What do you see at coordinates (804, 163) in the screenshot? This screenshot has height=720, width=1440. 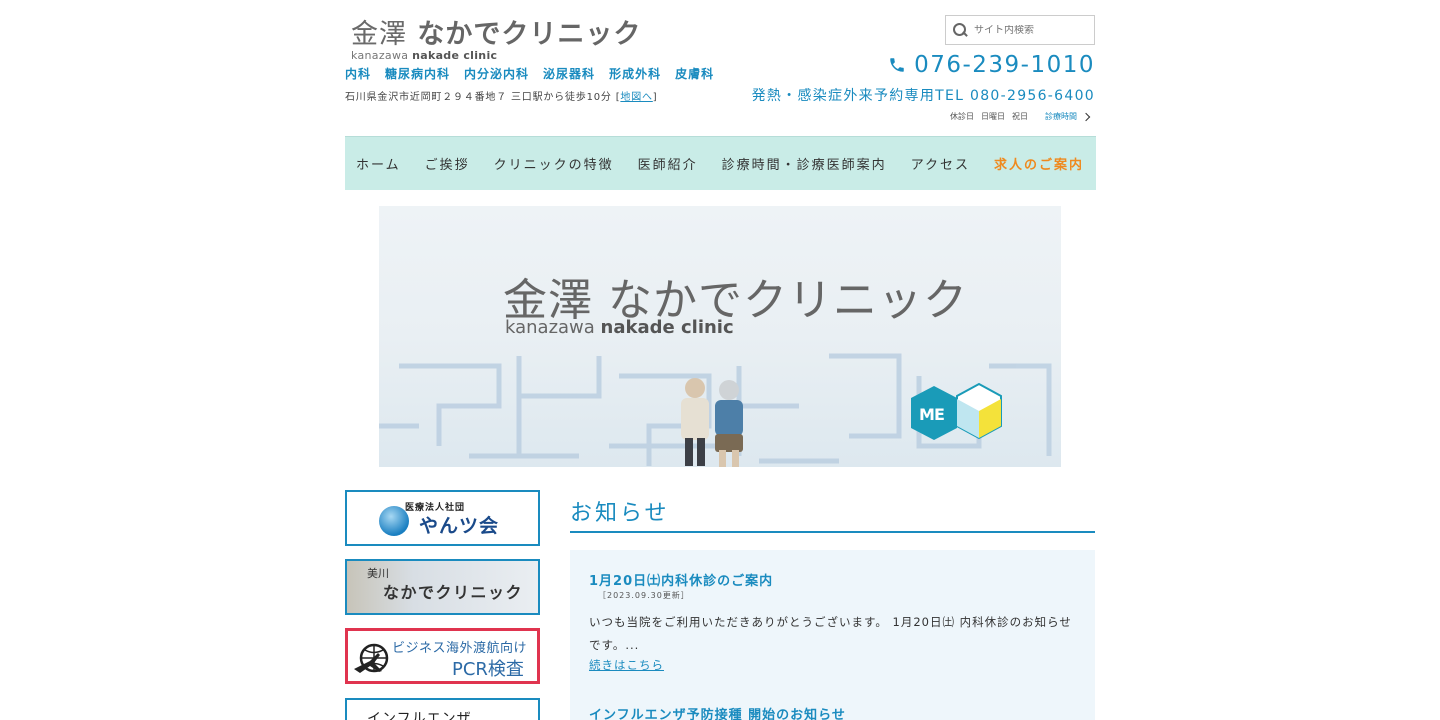 I see `nav-hours: 診療時間・診療医師案内` at bounding box center [804, 163].